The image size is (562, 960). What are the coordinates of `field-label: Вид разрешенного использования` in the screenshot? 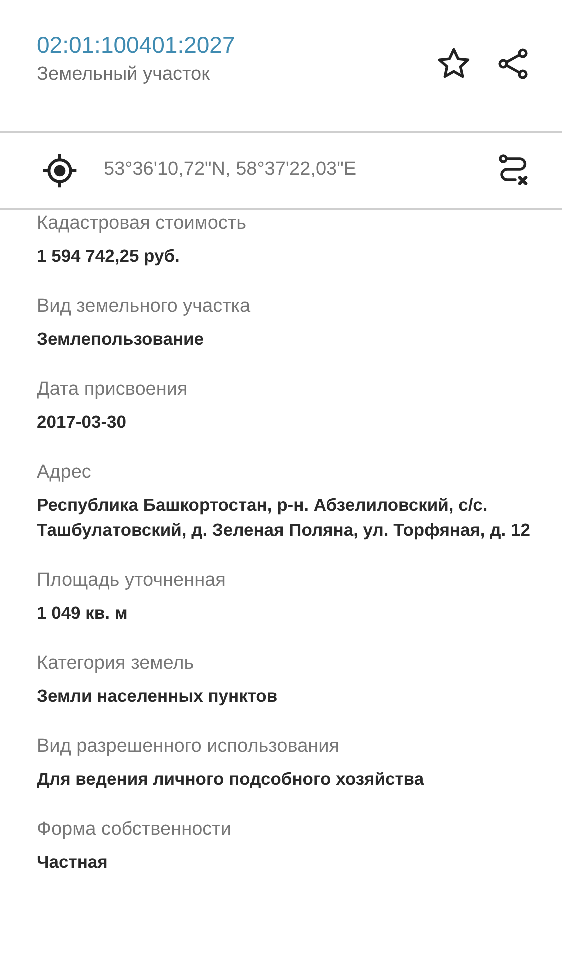 It's located at (189, 747).